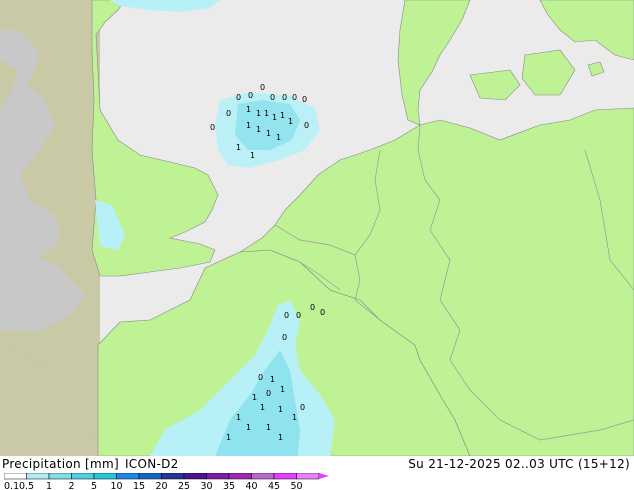 This screenshot has height=490, width=634. Describe the element at coordinates (184, 485) in the screenshot. I see `scale-tick-label: 25` at that location.